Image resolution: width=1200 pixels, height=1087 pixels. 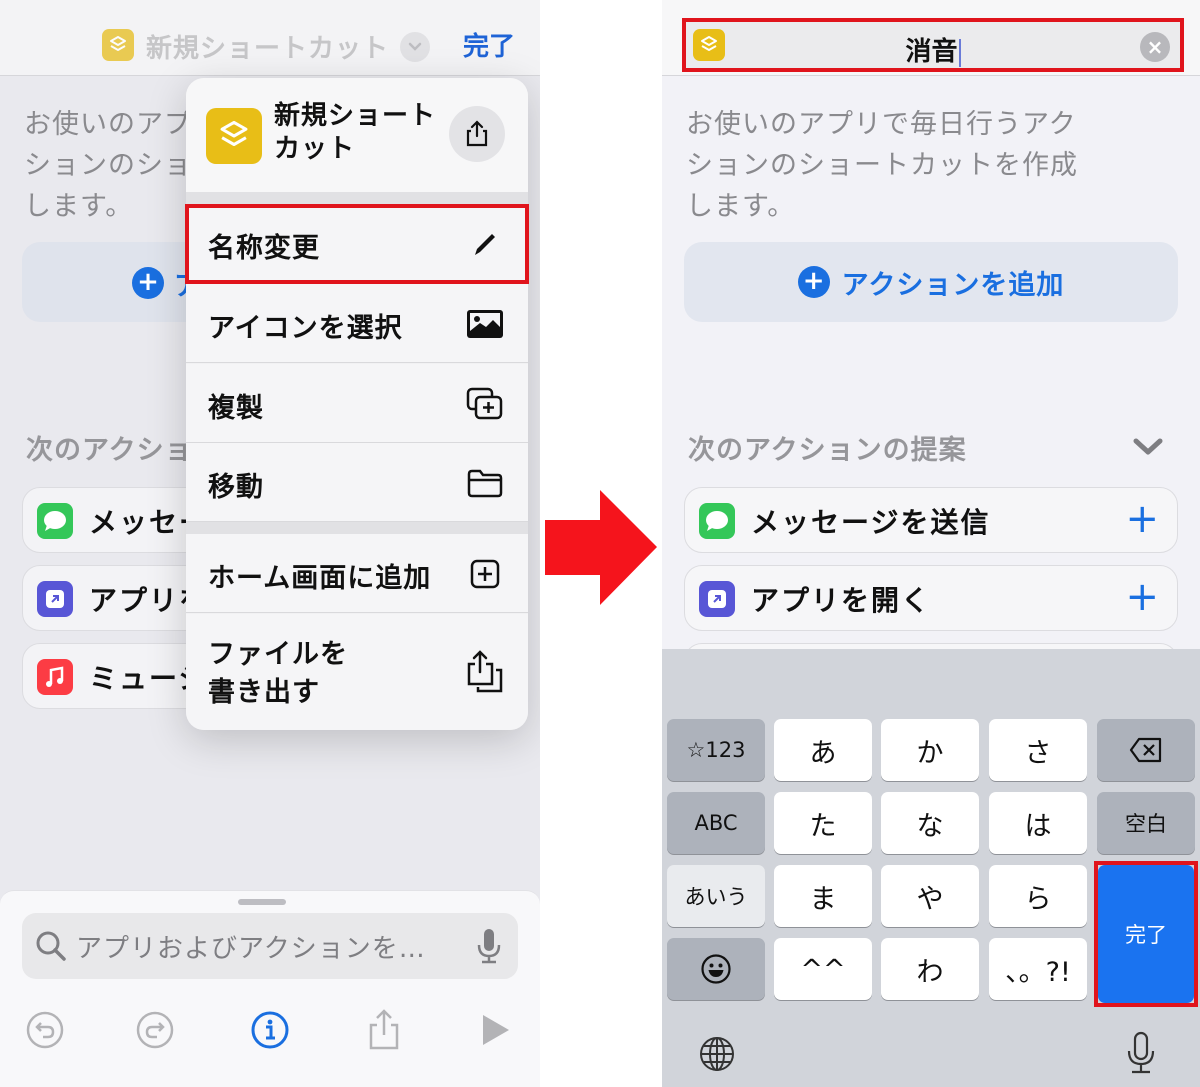 I want to click on key-na: な, so click(x=930, y=823).